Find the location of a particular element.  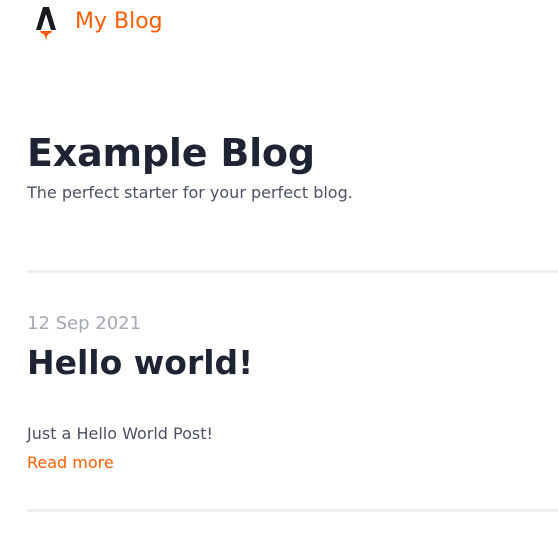

post-date: 12 Sep 2021 is located at coordinates (84, 323).